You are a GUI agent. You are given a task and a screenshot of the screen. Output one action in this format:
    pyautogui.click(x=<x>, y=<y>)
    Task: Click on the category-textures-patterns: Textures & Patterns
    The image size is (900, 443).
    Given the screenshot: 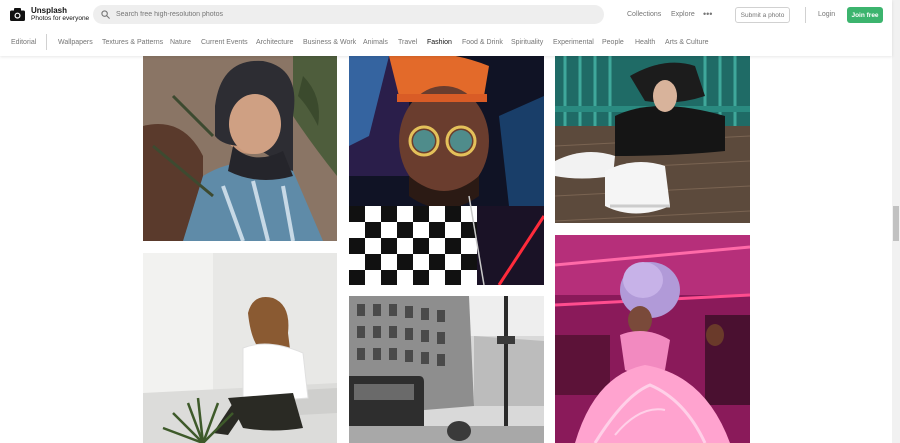 What is the action you would take?
    pyautogui.click(x=132, y=42)
    